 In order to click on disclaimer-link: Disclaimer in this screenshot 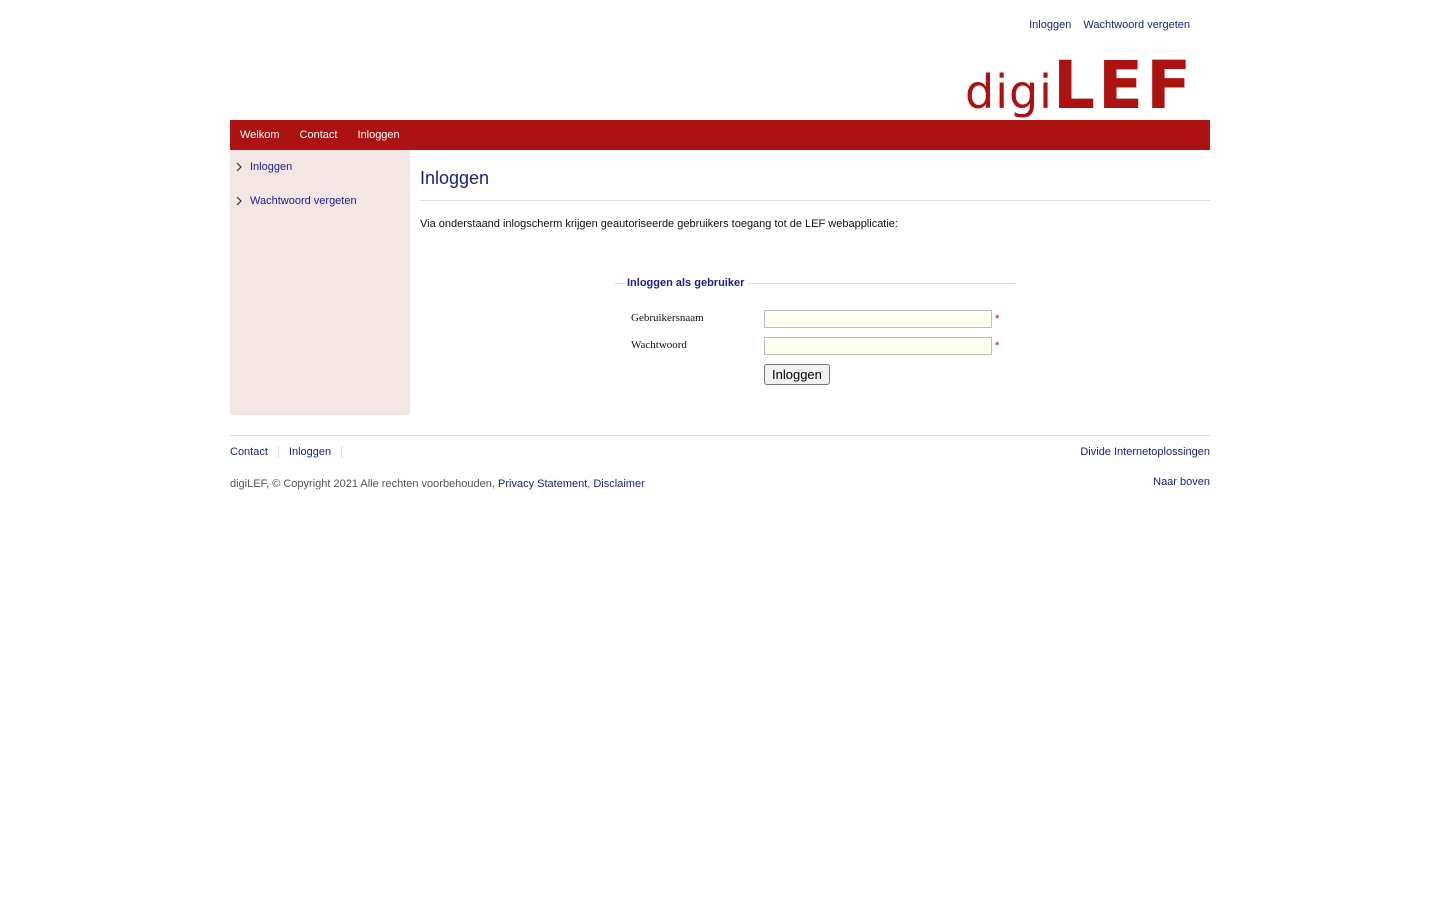, I will do `click(618, 484)`.